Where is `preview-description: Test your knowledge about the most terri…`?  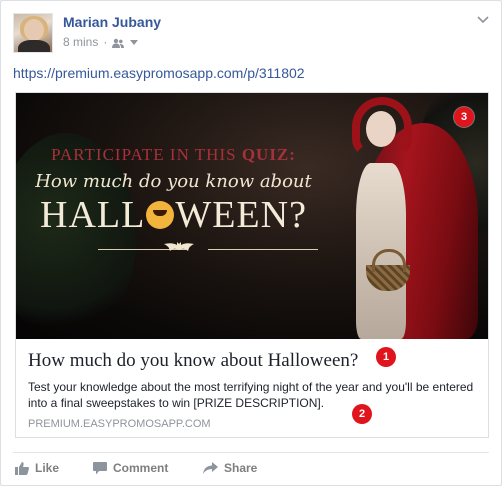
preview-description: Test your knowledge about the most terri… is located at coordinates (251, 395).